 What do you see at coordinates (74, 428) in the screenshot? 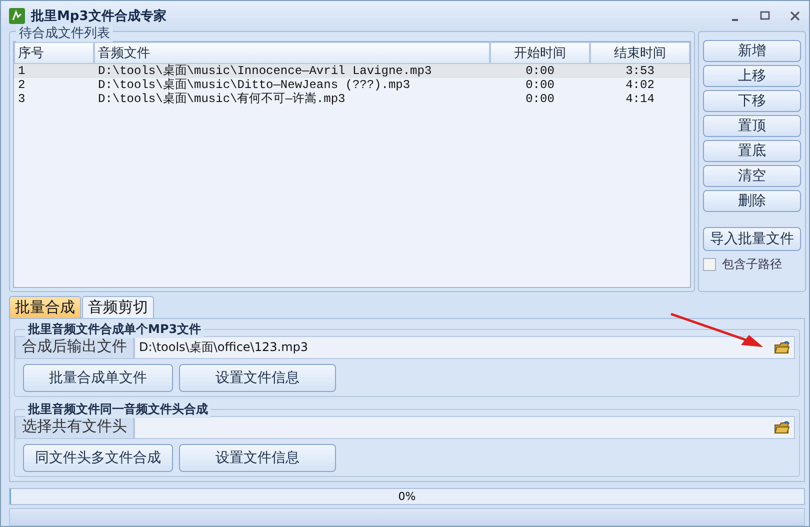
I see `field-label: 选择共有文件头` at bounding box center [74, 428].